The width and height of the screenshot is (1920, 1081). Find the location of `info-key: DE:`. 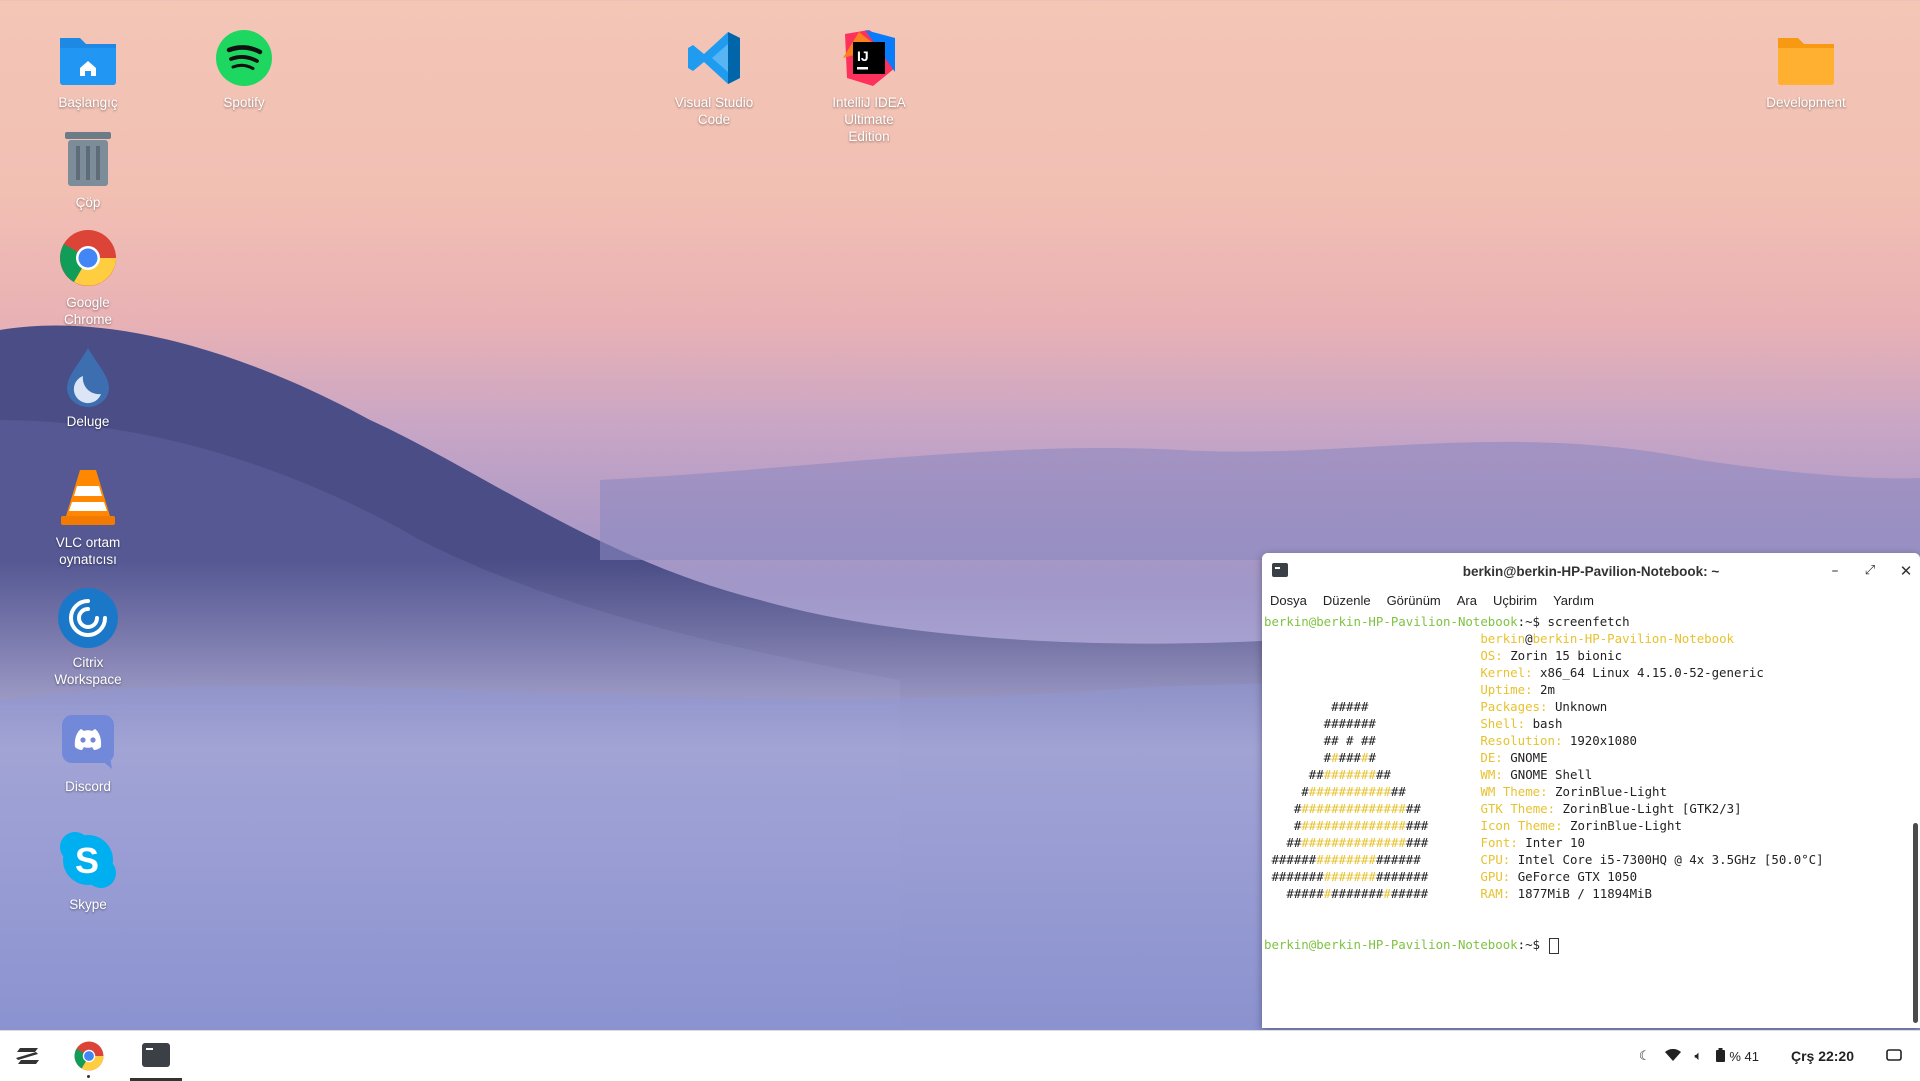

info-key: DE: is located at coordinates (1491, 757).